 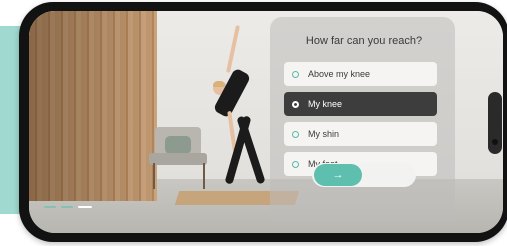 What do you see at coordinates (178, 145) in the screenshot?
I see `chair-cushion` at bounding box center [178, 145].